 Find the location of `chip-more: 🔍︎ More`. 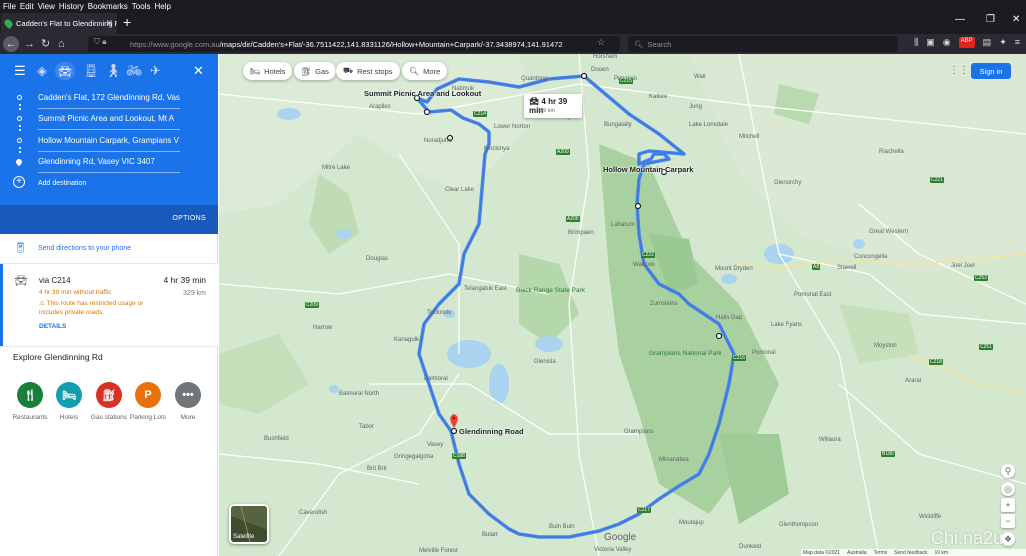

chip-more: 🔍︎ More is located at coordinates (425, 71).